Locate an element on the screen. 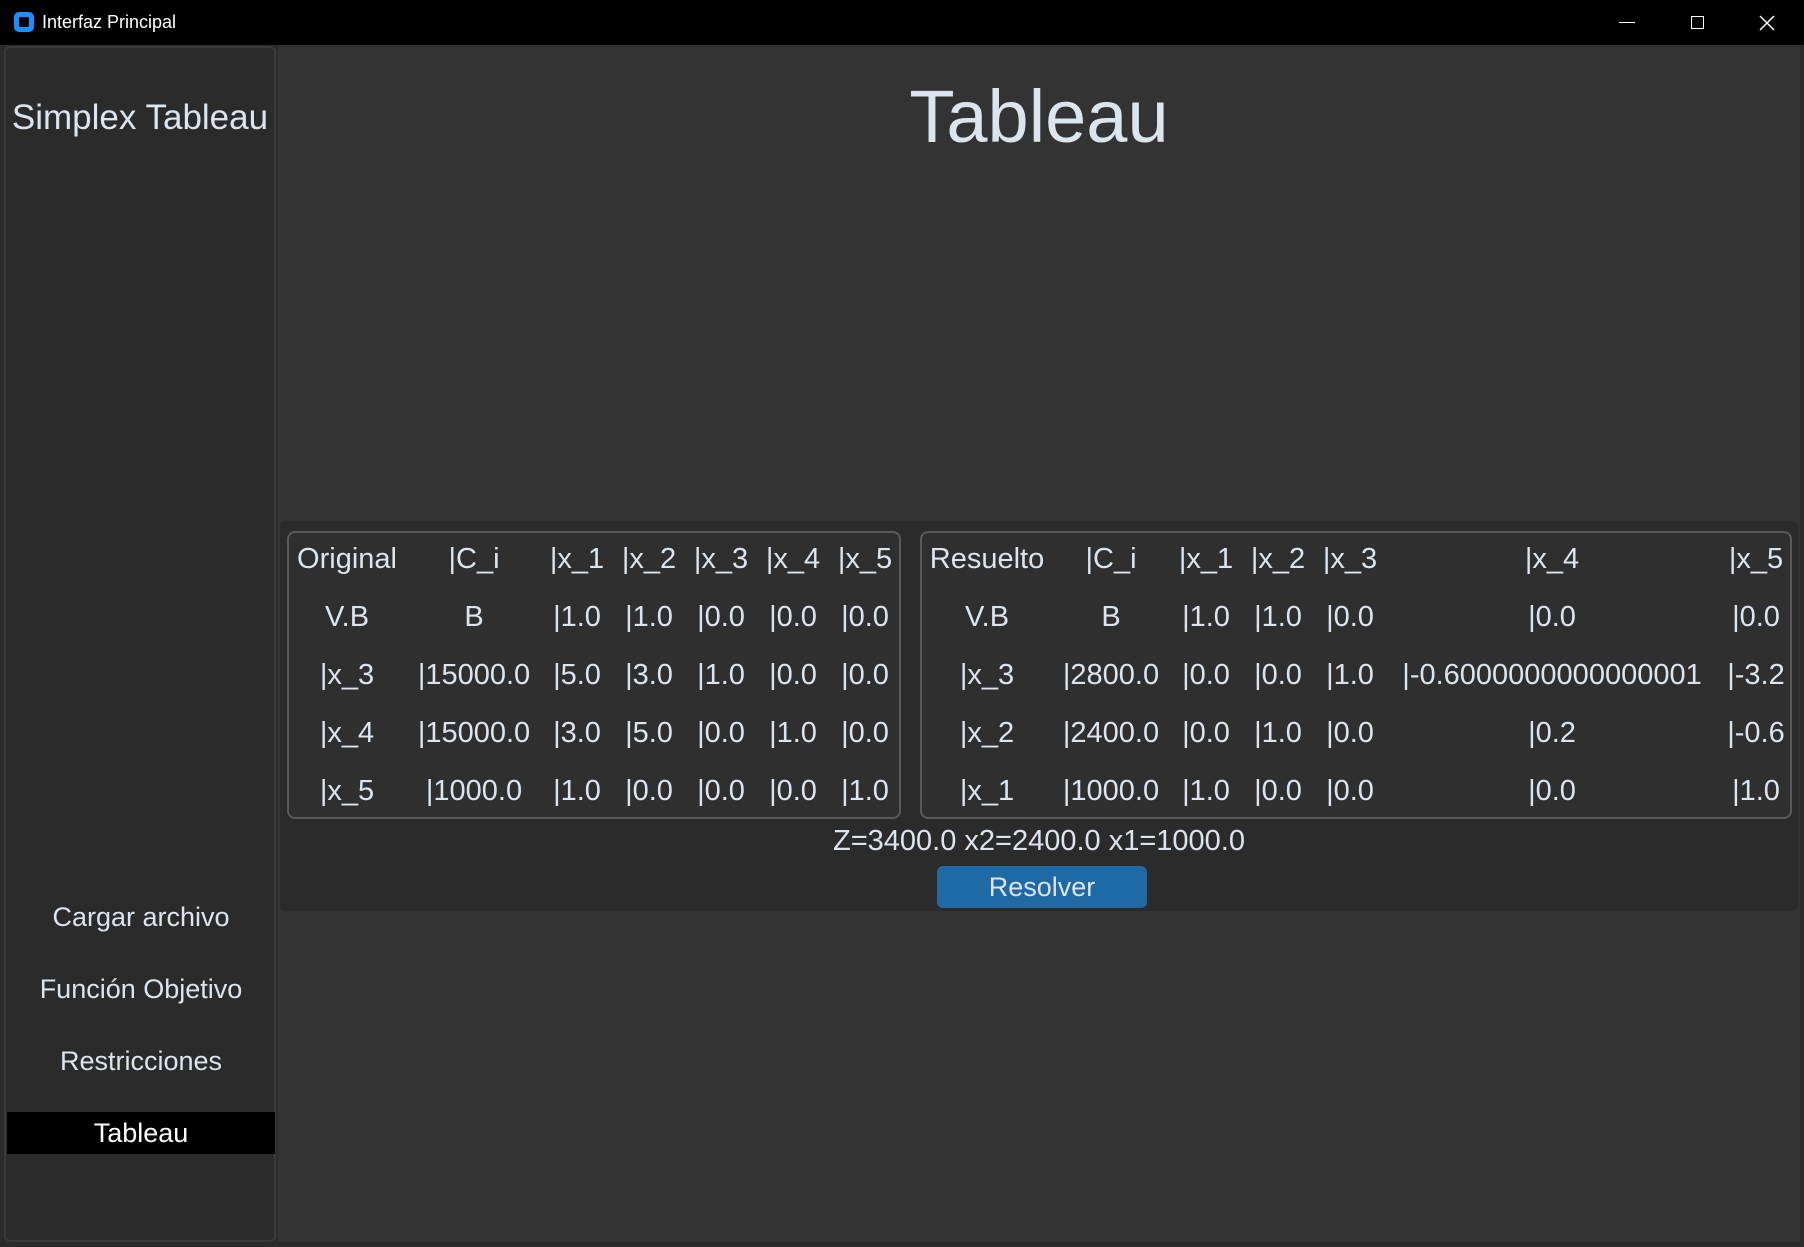 The image size is (1804, 1247). original-cell: V.B is located at coordinates (347, 617).